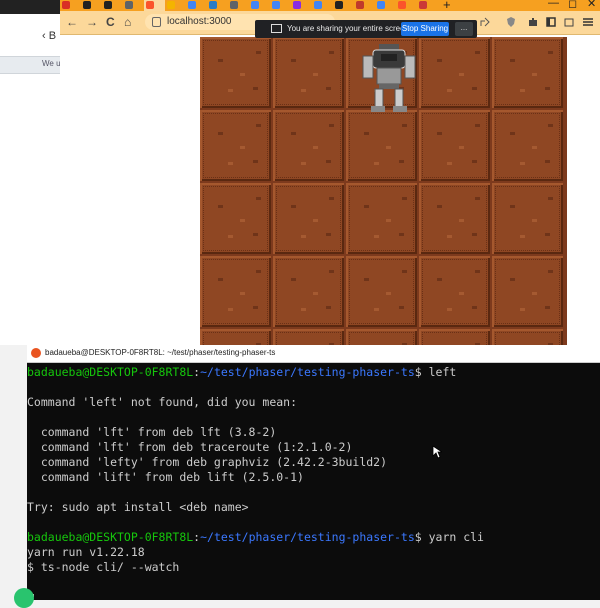  Describe the element at coordinates (569, 22) in the screenshot. I see `wallet-icon` at that location.